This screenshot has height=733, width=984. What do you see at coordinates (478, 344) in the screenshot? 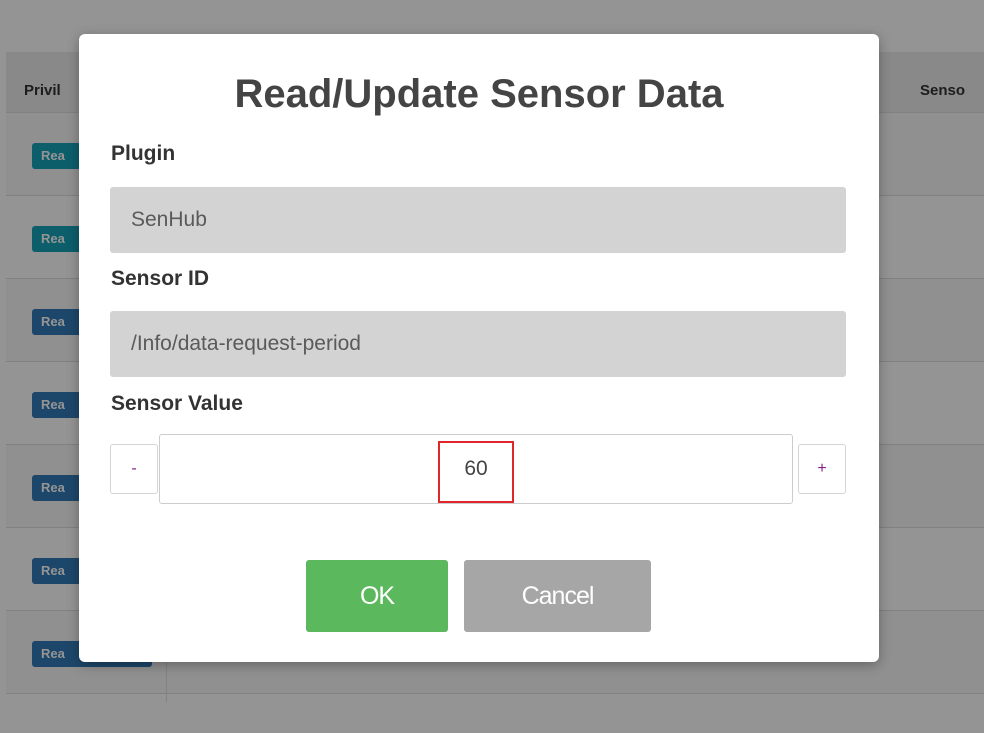
I see `sensor-id-field: /Info/data-request-period` at bounding box center [478, 344].